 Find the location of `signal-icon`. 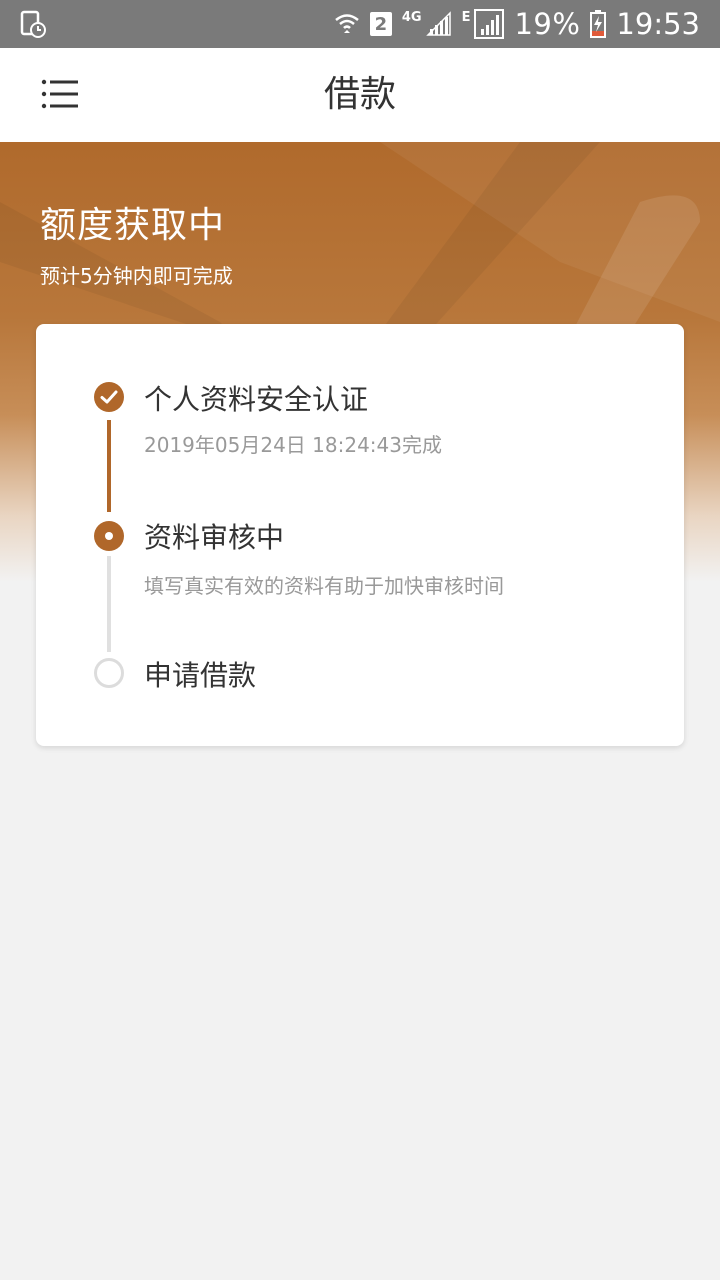

signal-icon is located at coordinates (438, 23).